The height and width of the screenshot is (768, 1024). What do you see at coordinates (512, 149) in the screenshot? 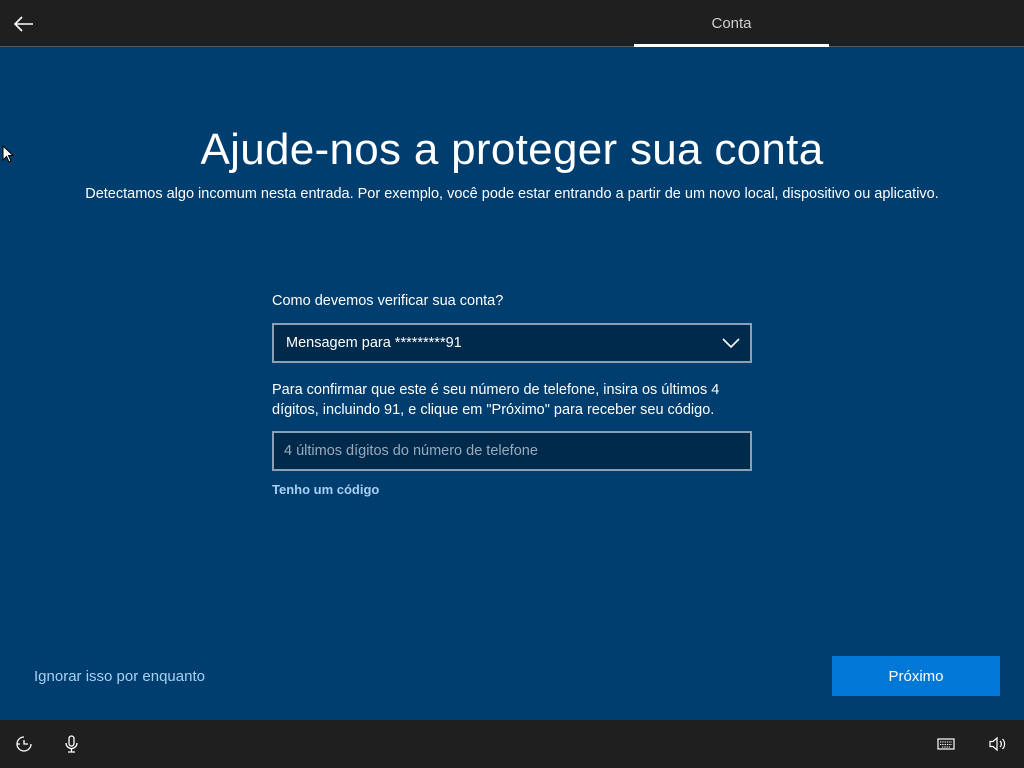
I see `page-title: Ajude-nos a proteger sua conta` at bounding box center [512, 149].